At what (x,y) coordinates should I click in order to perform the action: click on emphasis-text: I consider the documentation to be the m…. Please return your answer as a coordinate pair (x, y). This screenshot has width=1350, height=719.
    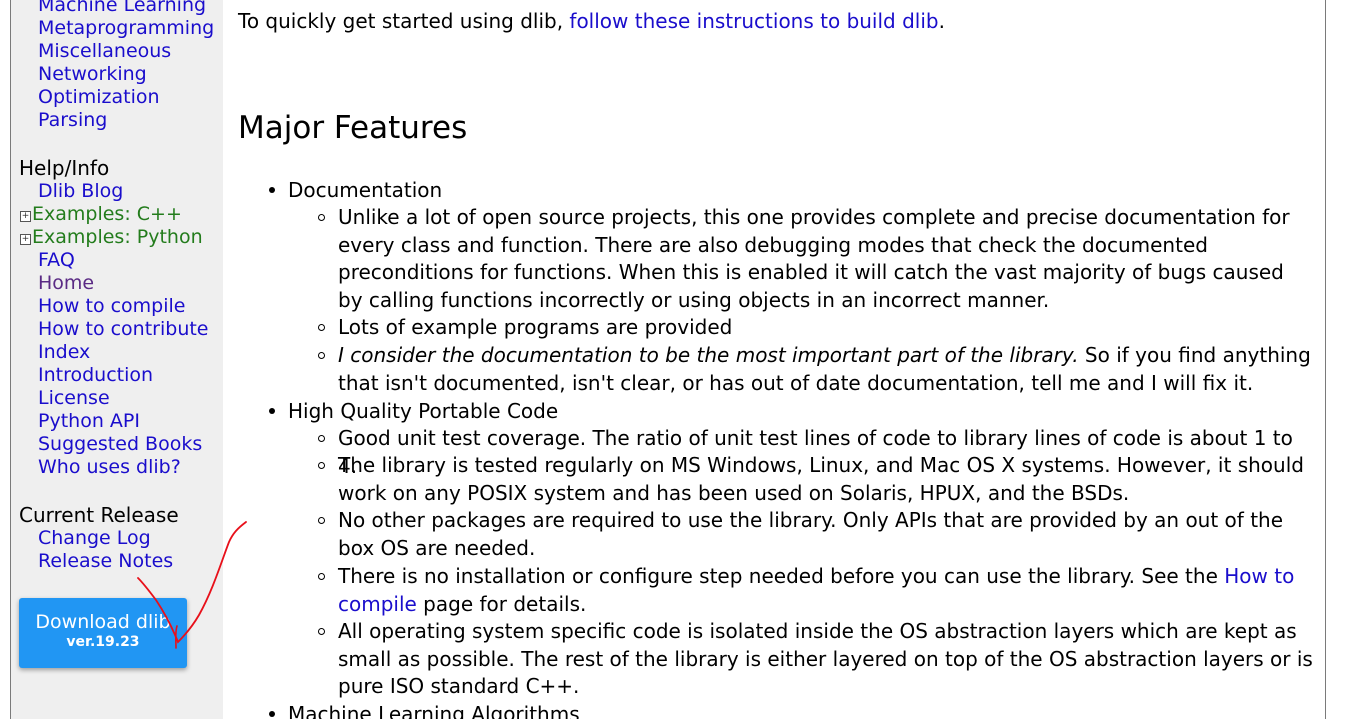
    Looking at the image, I should click on (708, 355).